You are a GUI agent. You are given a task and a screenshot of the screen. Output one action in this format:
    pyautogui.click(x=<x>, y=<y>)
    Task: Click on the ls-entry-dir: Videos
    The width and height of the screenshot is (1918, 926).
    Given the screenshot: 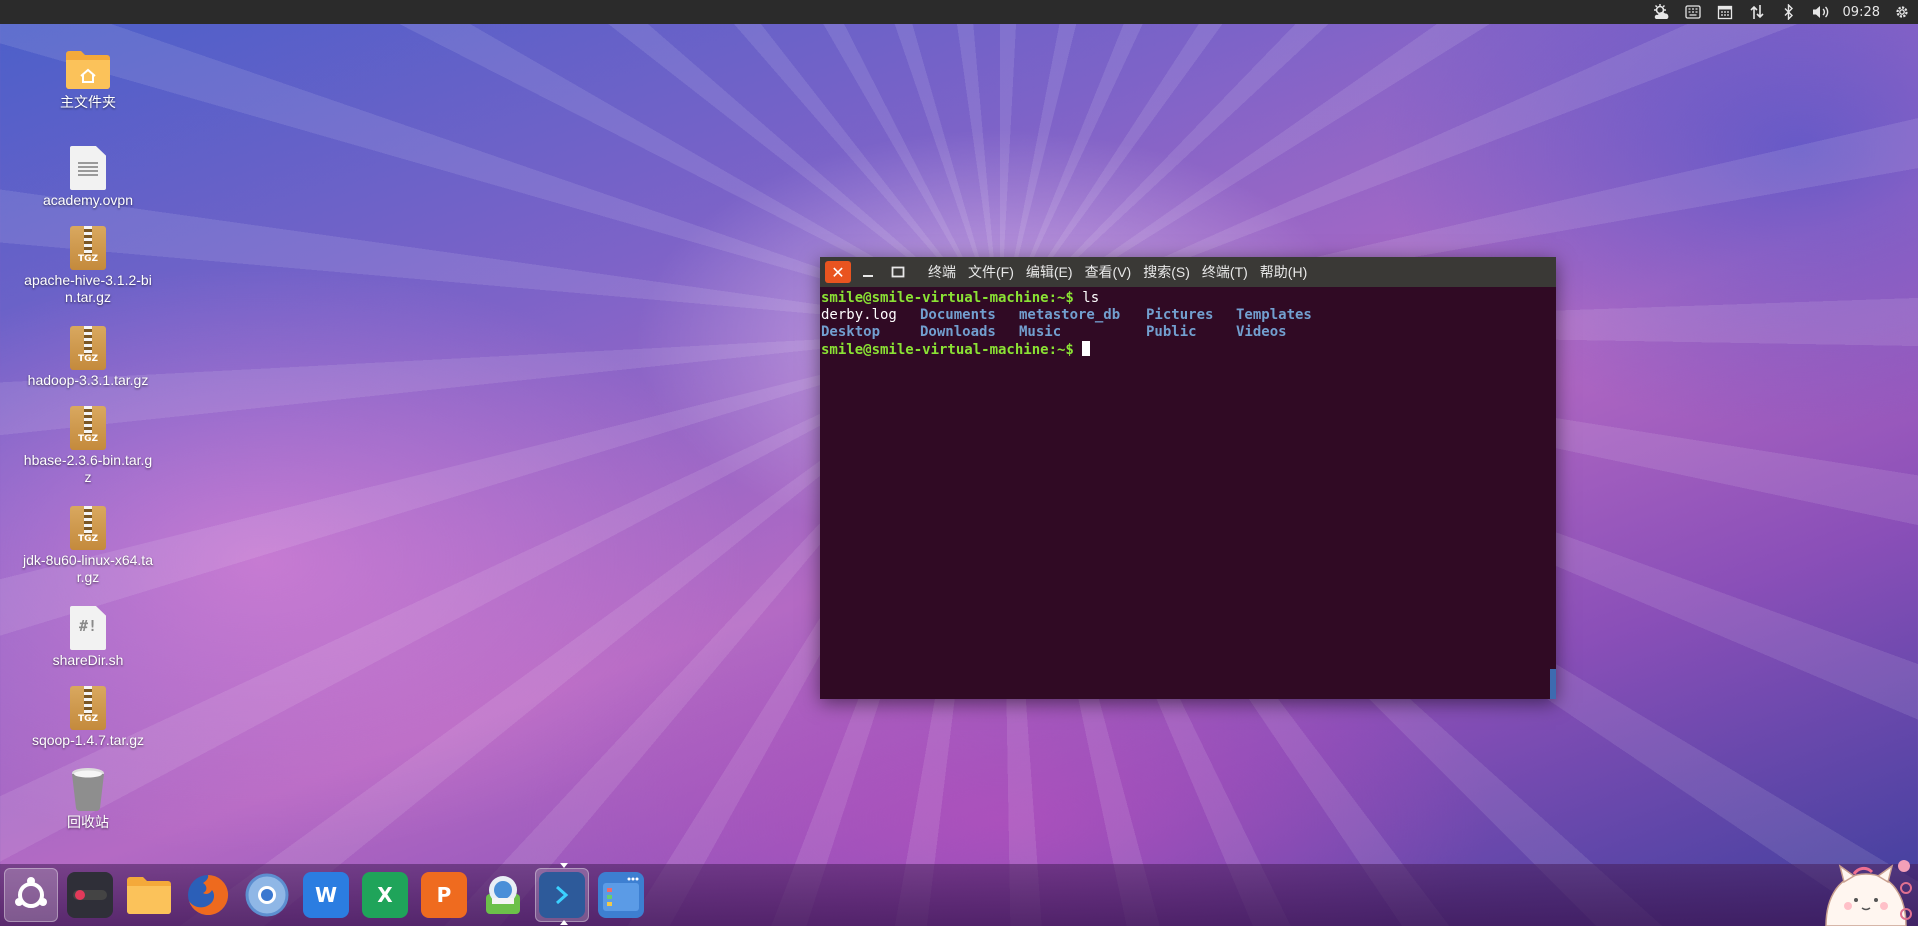 What is the action you would take?
    pyautogui.click(x=1261, y=332)
    